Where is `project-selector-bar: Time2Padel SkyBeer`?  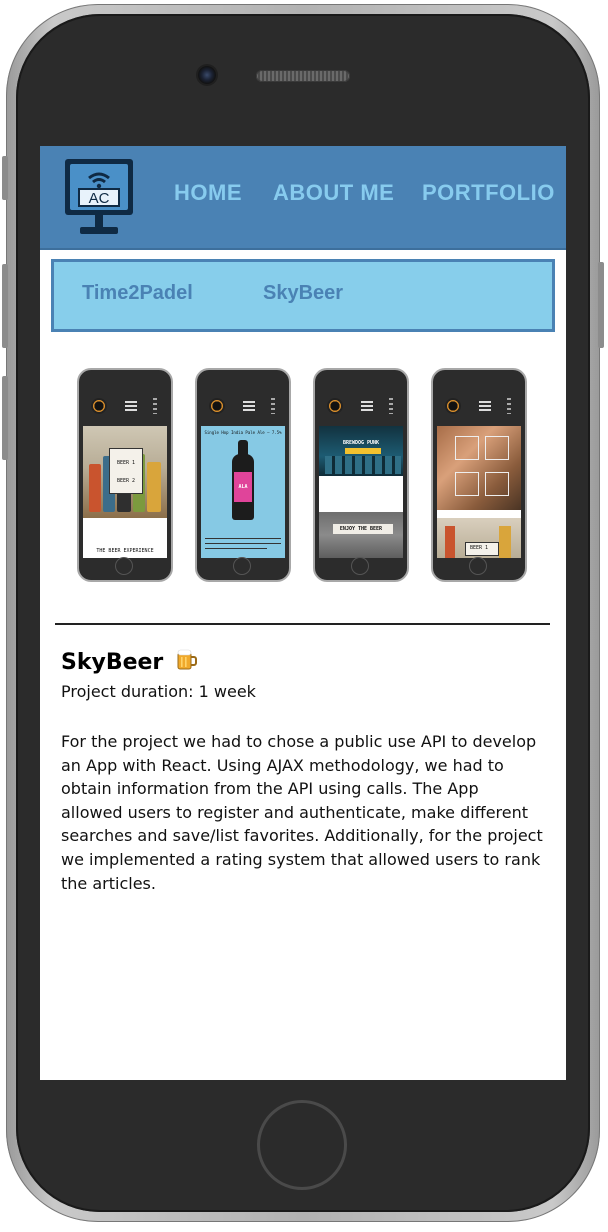 project-selector-bar: Time2Padel SkyBeer is located at coordinates (303, 295).